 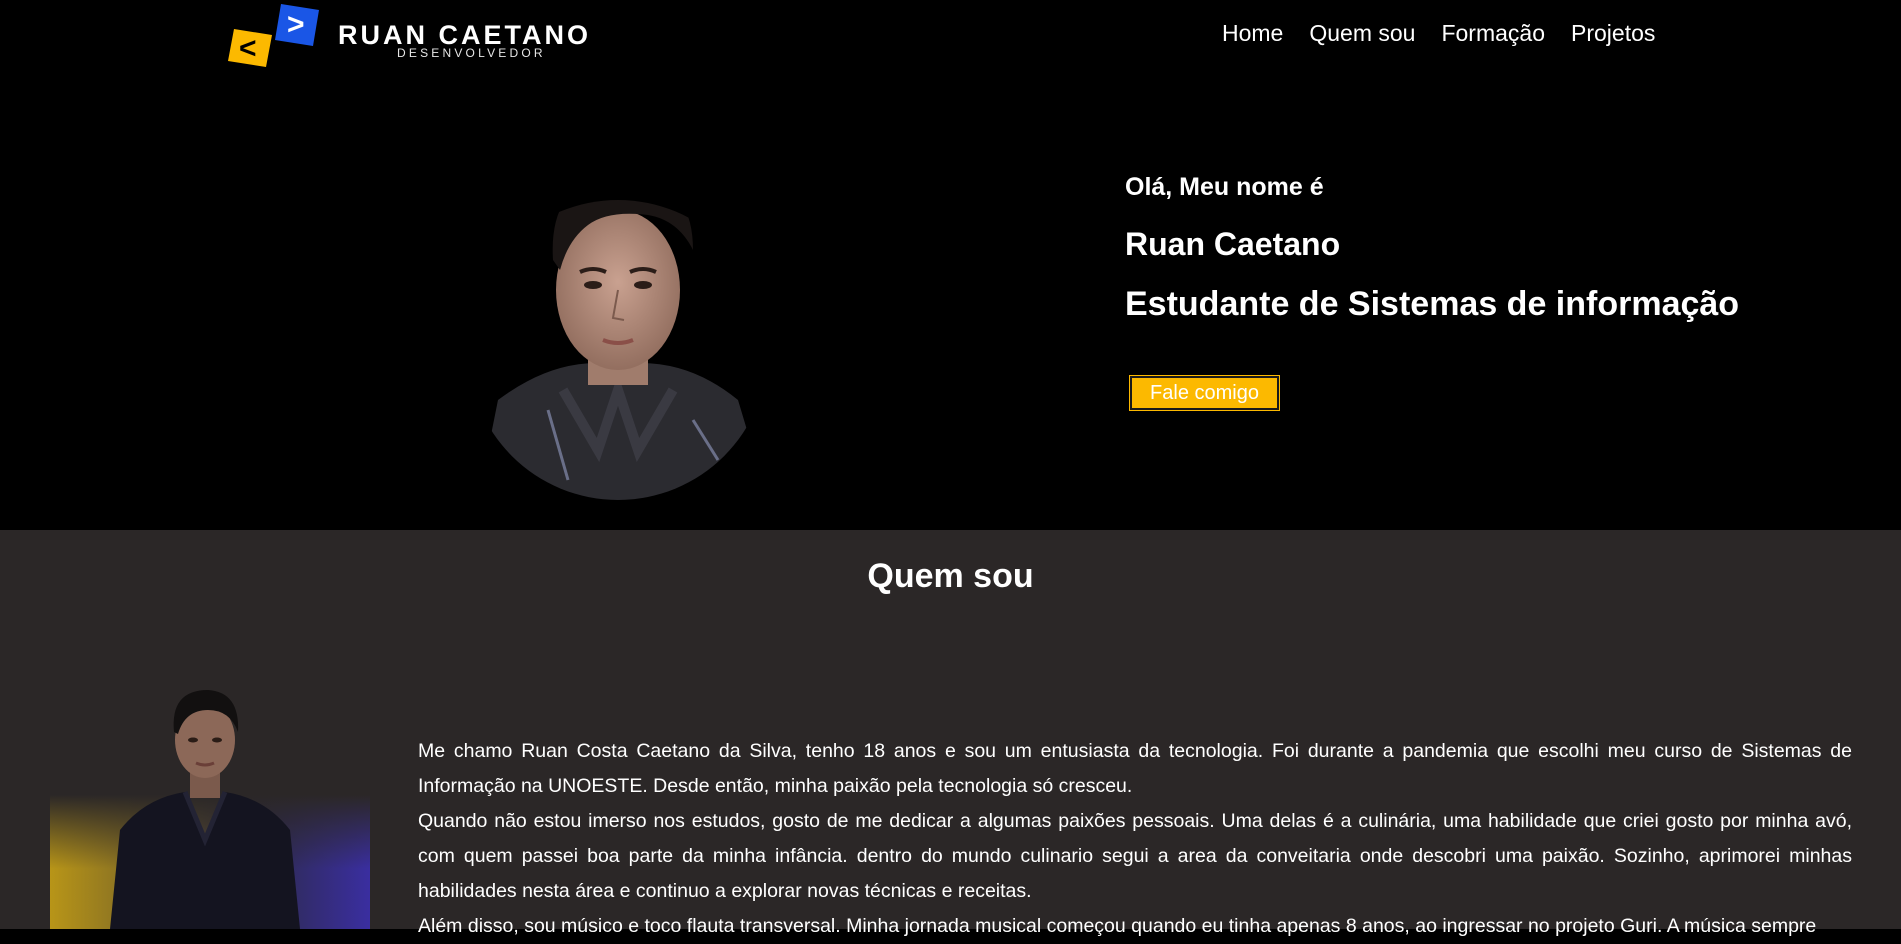 I want to click on about-photo, so click(x=210, y=809).